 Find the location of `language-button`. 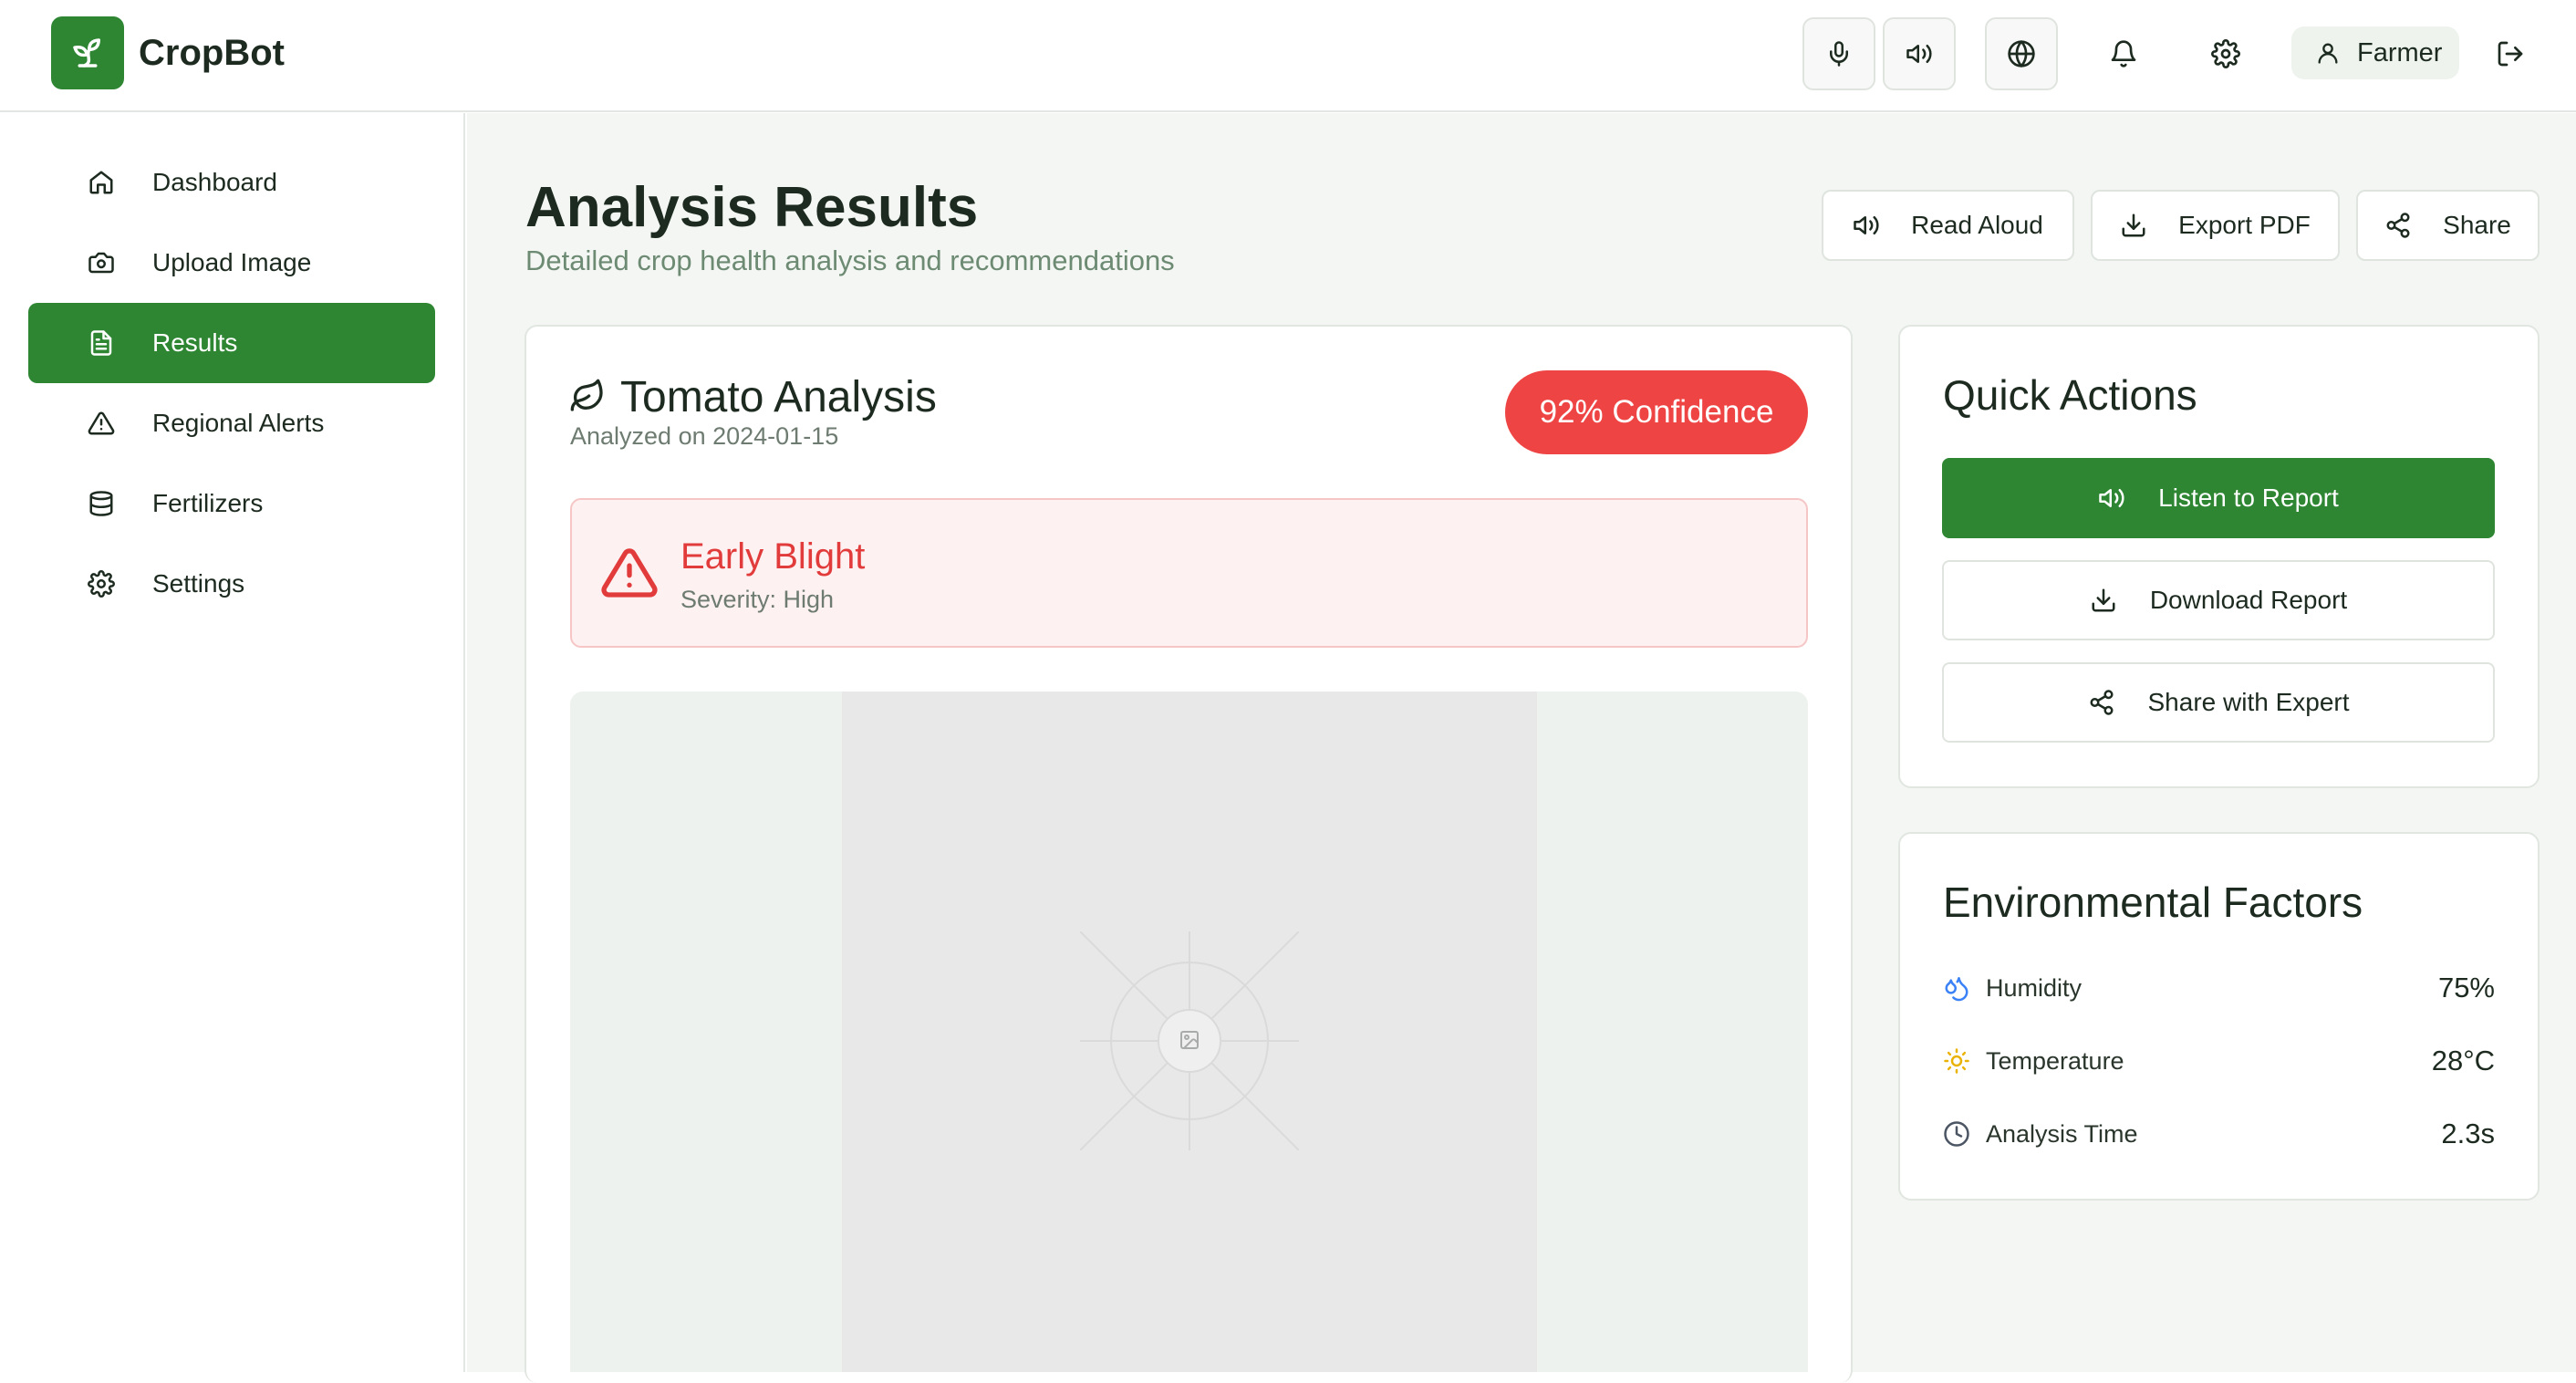

language-button is located at coordinates (2021, 53).